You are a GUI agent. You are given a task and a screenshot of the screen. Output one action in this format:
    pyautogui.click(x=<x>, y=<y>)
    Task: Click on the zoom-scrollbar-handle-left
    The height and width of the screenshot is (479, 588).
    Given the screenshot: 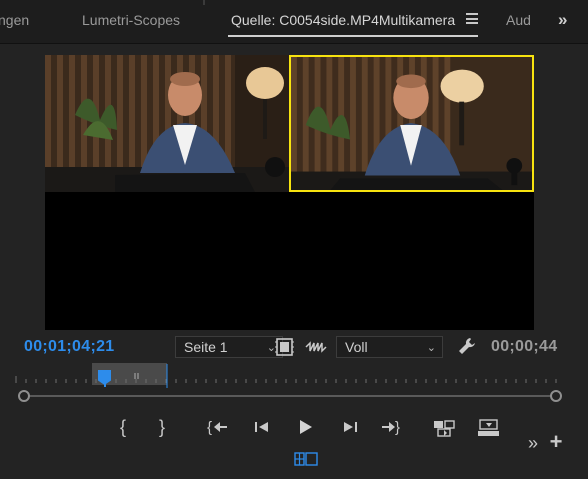 What is the action you would take?
    pyautogui.click(x=24, y=396)
    